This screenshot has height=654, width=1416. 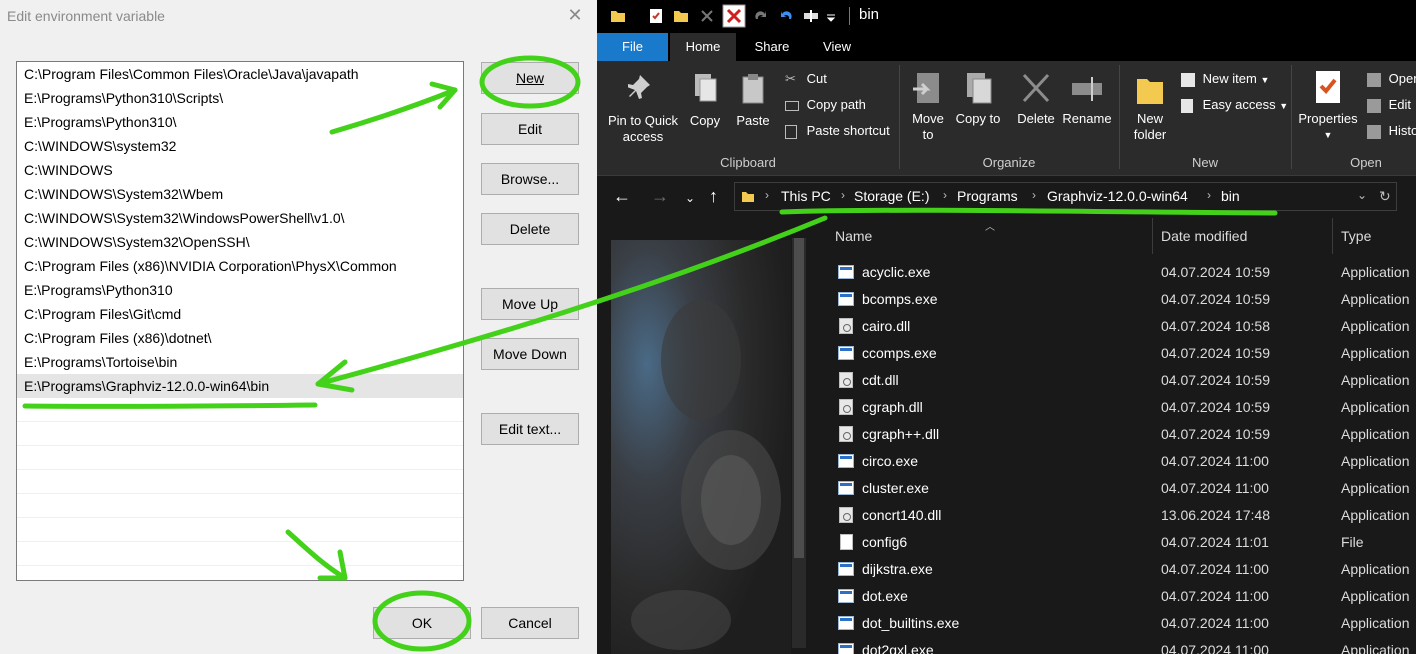 I want to click on recent-locations-chevron-icon: ⌄, so click(x=690, y=198).